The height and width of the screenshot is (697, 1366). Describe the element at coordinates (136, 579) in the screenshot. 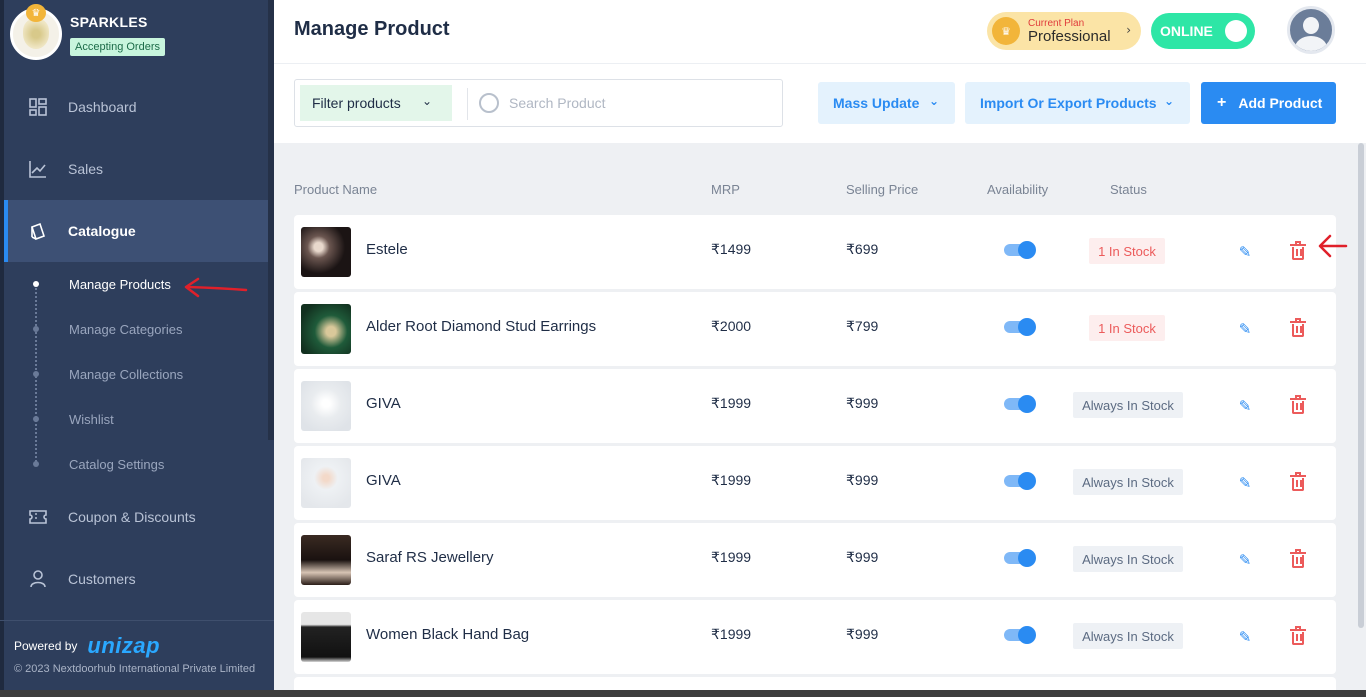

I see `sidebar-item-customers: Customers` at that location.